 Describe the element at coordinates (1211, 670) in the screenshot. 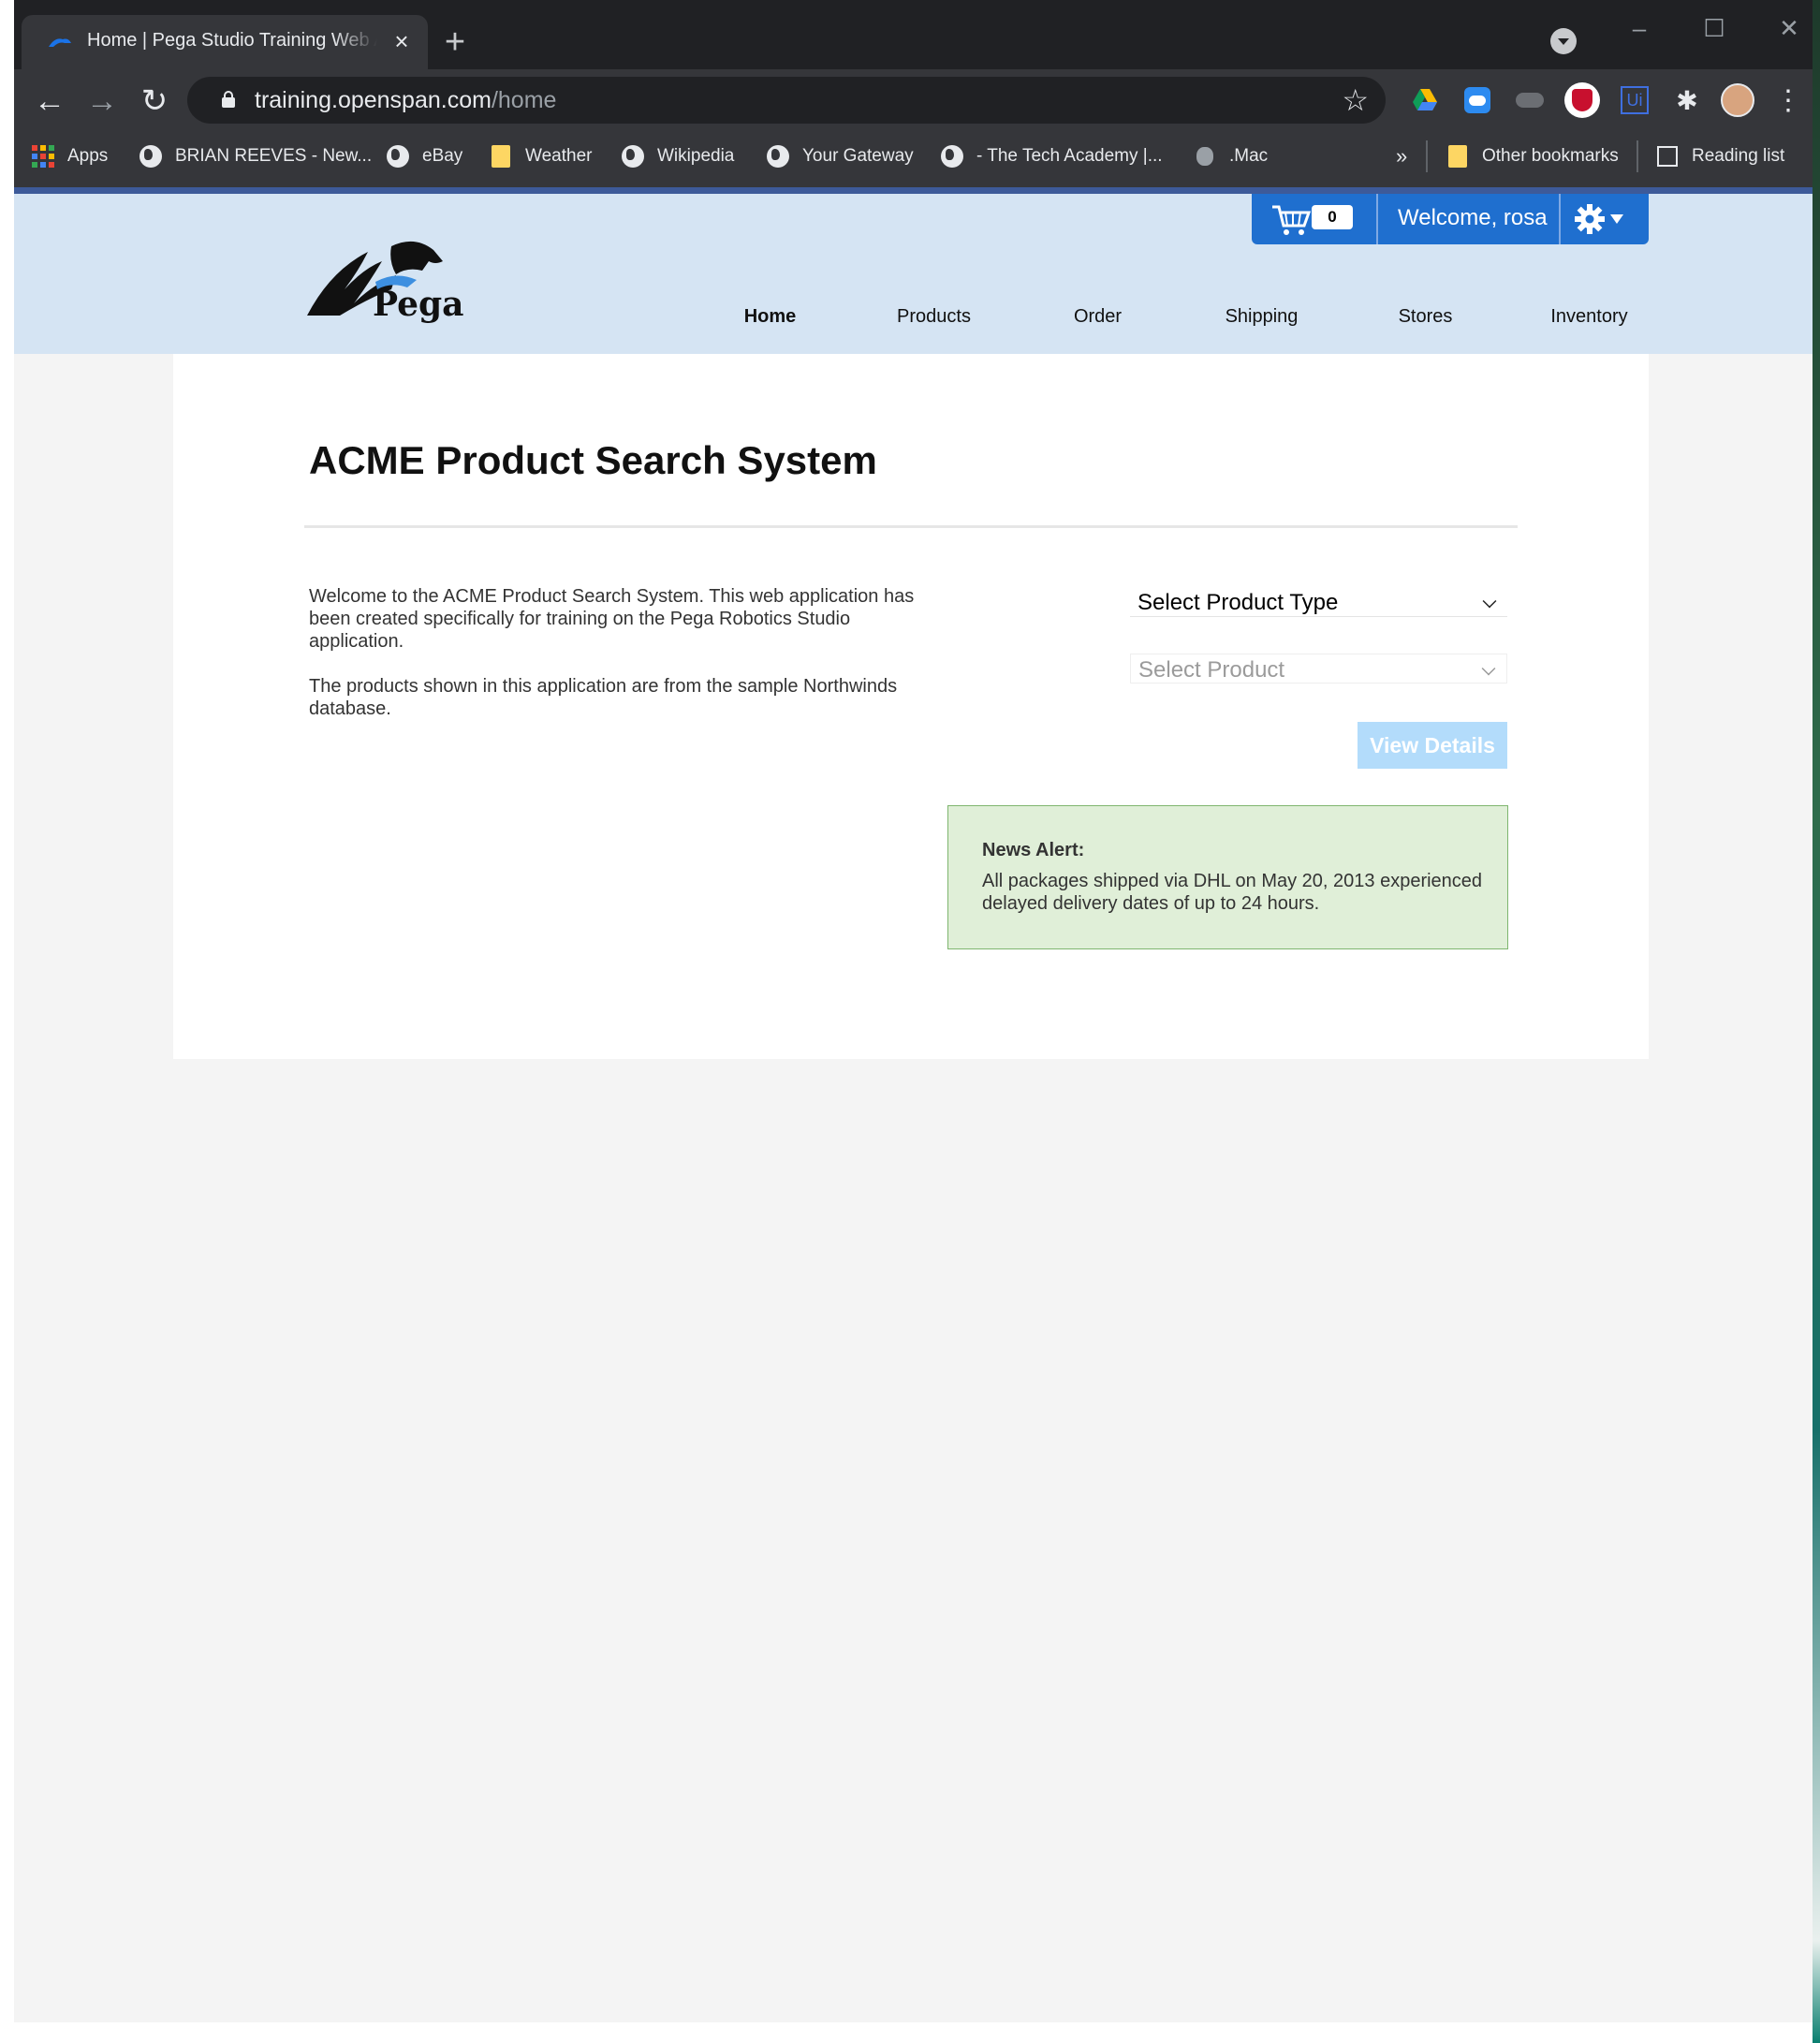

I see `product-select-value: Select Product` at that location.